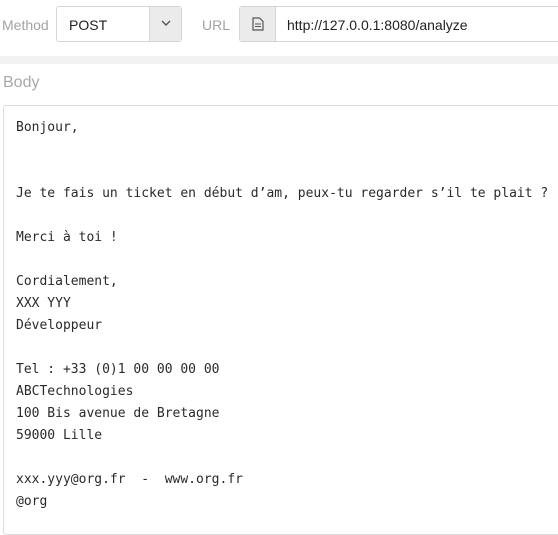 This screenshot has height=535, width=558. I want to click on url-input: http://127.0.0.1:8080/analyze, so click(377, 25).